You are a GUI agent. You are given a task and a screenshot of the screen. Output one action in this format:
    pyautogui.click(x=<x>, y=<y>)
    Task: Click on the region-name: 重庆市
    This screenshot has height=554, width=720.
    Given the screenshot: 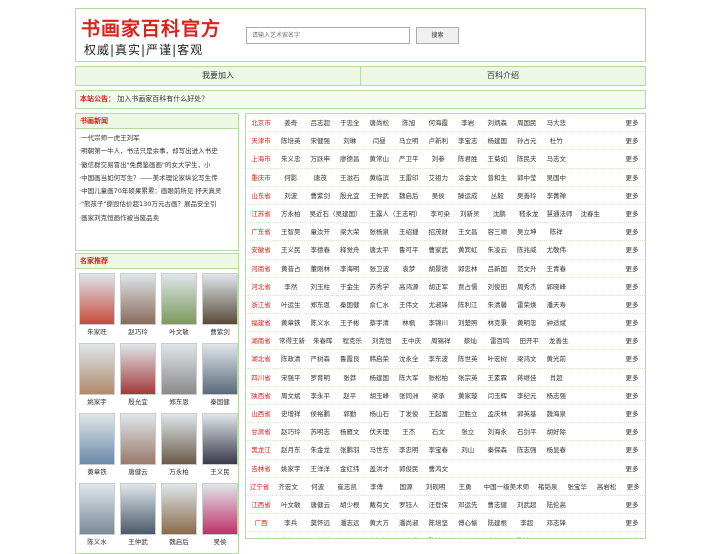 What is the action you would take?
    pyautogui.click(x=261, y=177)
    